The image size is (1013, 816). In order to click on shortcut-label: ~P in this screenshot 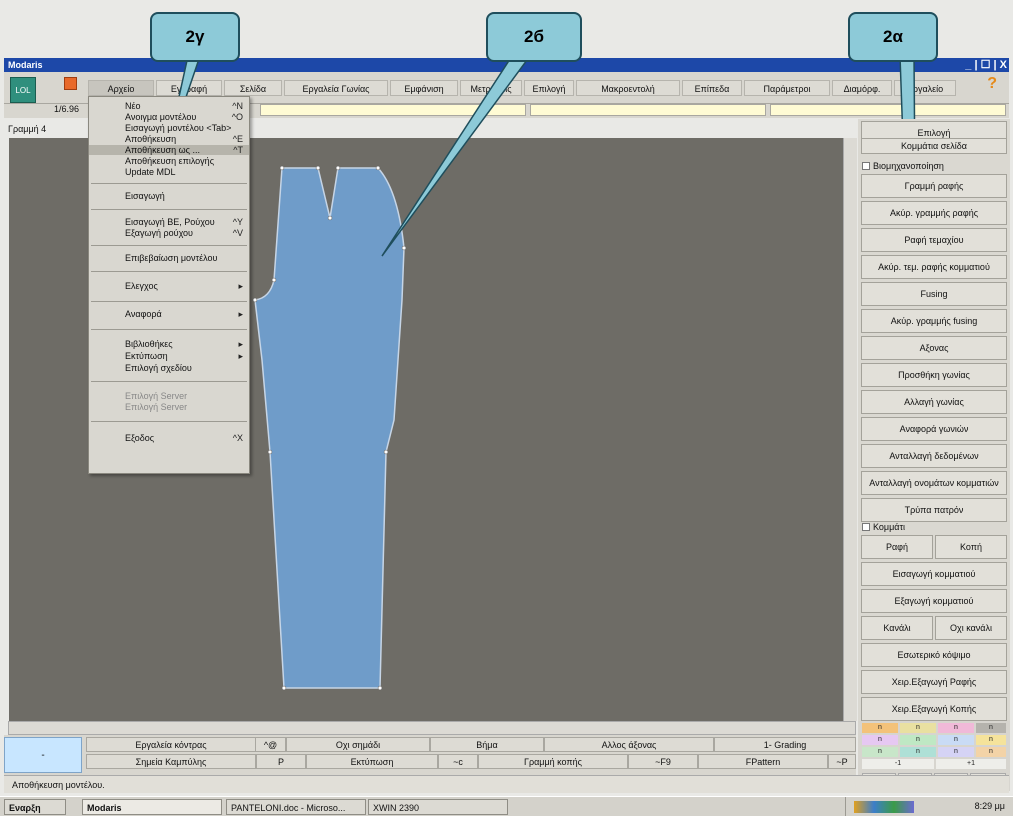, I will do `click(842, 761)`.